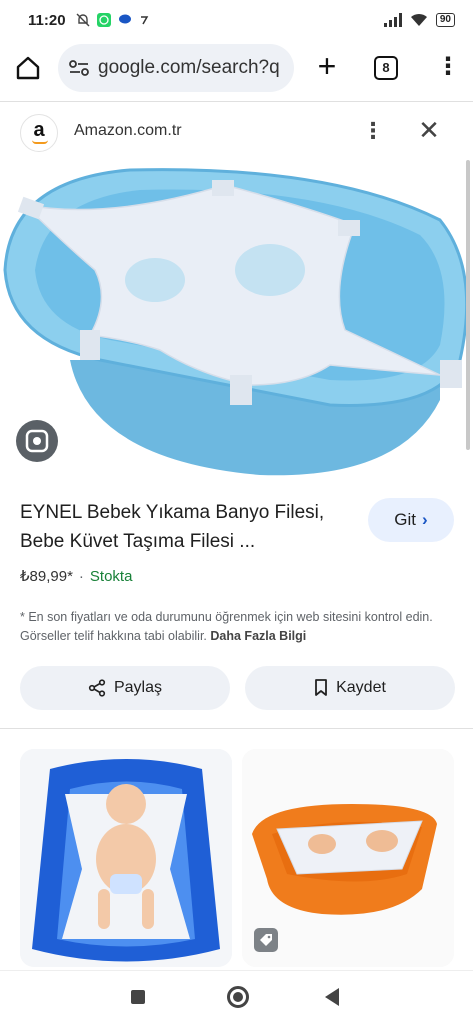 Image resolution: width=473 pixels, height=1024 pixels. What do you see at coordinates (111, 576) in the screenshot?
I see `stock-status: Stokta` at bounding box center [111, 576].